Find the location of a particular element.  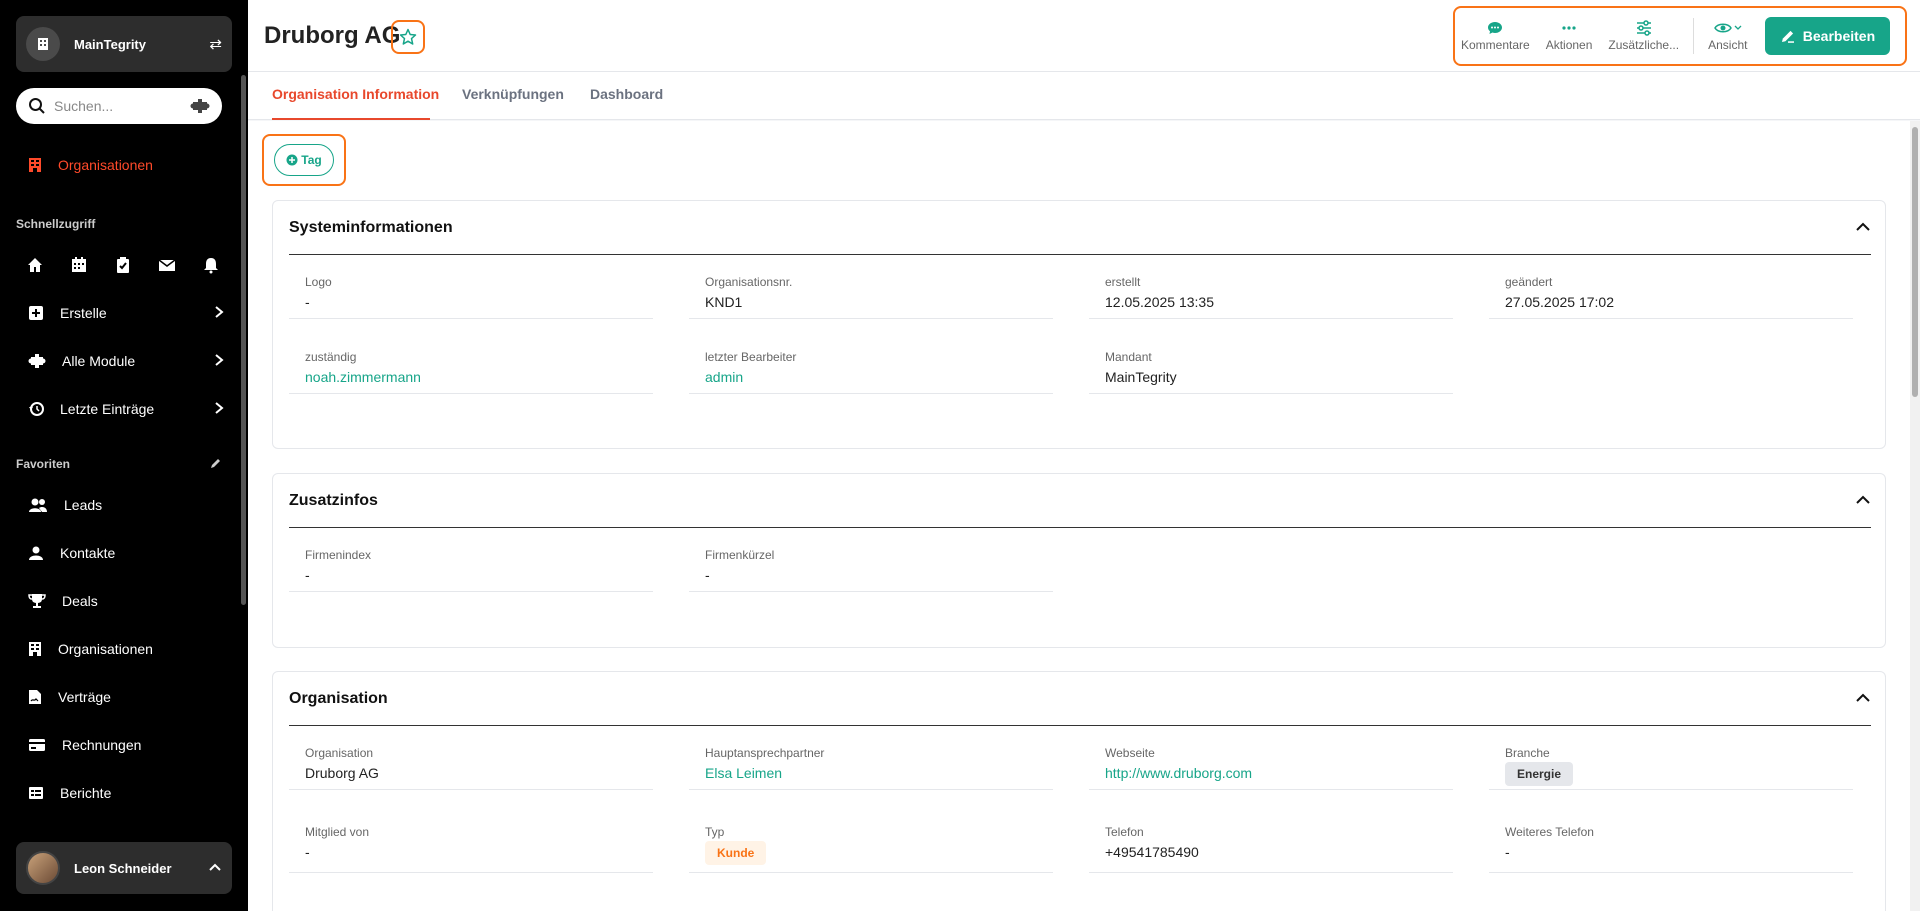

comments-button: Kommentare is located at coordinates (1495, 36).